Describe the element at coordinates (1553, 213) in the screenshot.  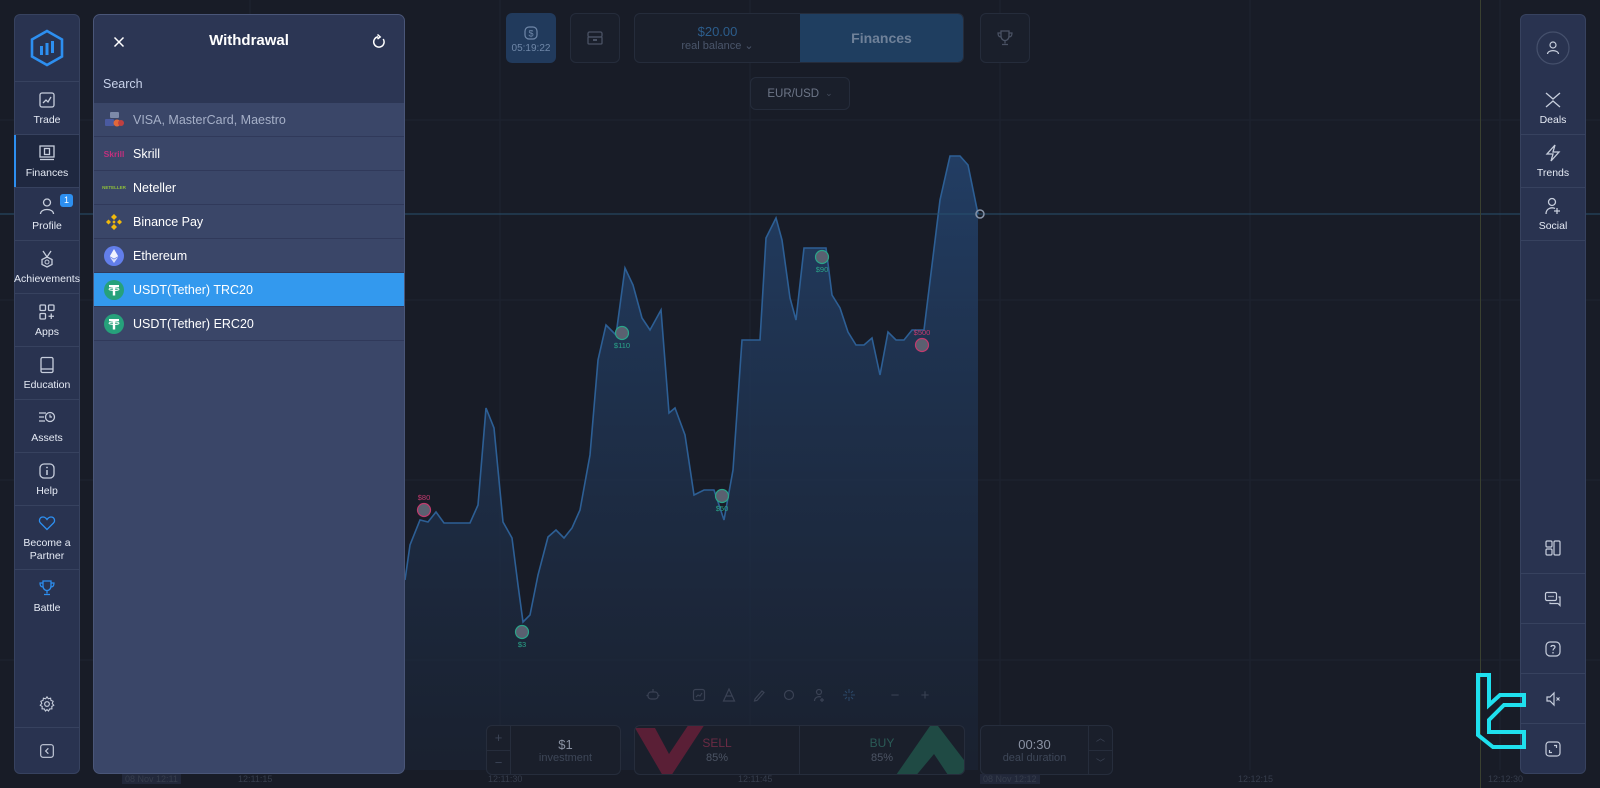
I see `sidebar-item-social: Social` at that location.